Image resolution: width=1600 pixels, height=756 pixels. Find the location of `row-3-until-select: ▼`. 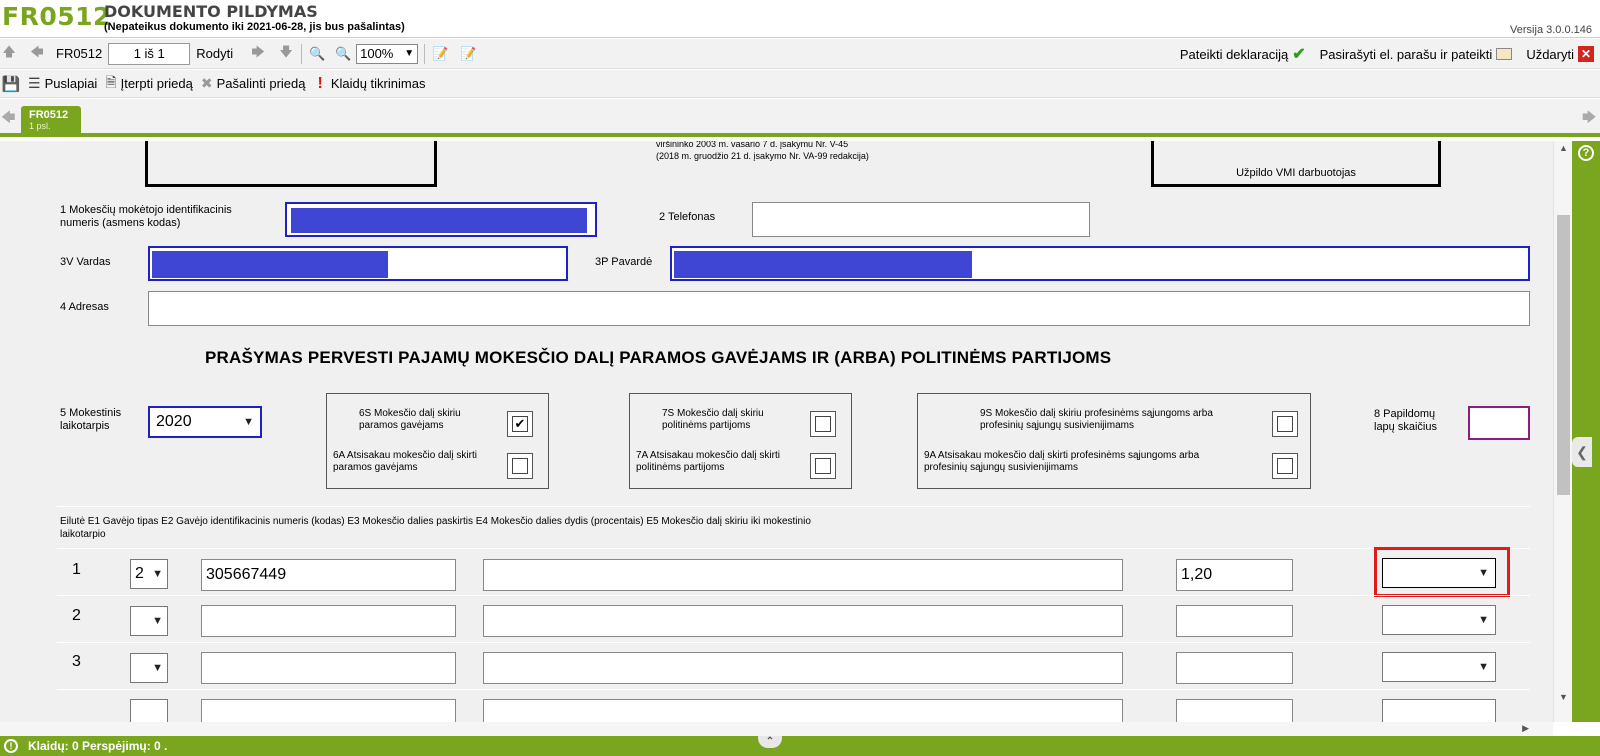

row-3-until-select: ▼ is located at coordinates (1439, 667).